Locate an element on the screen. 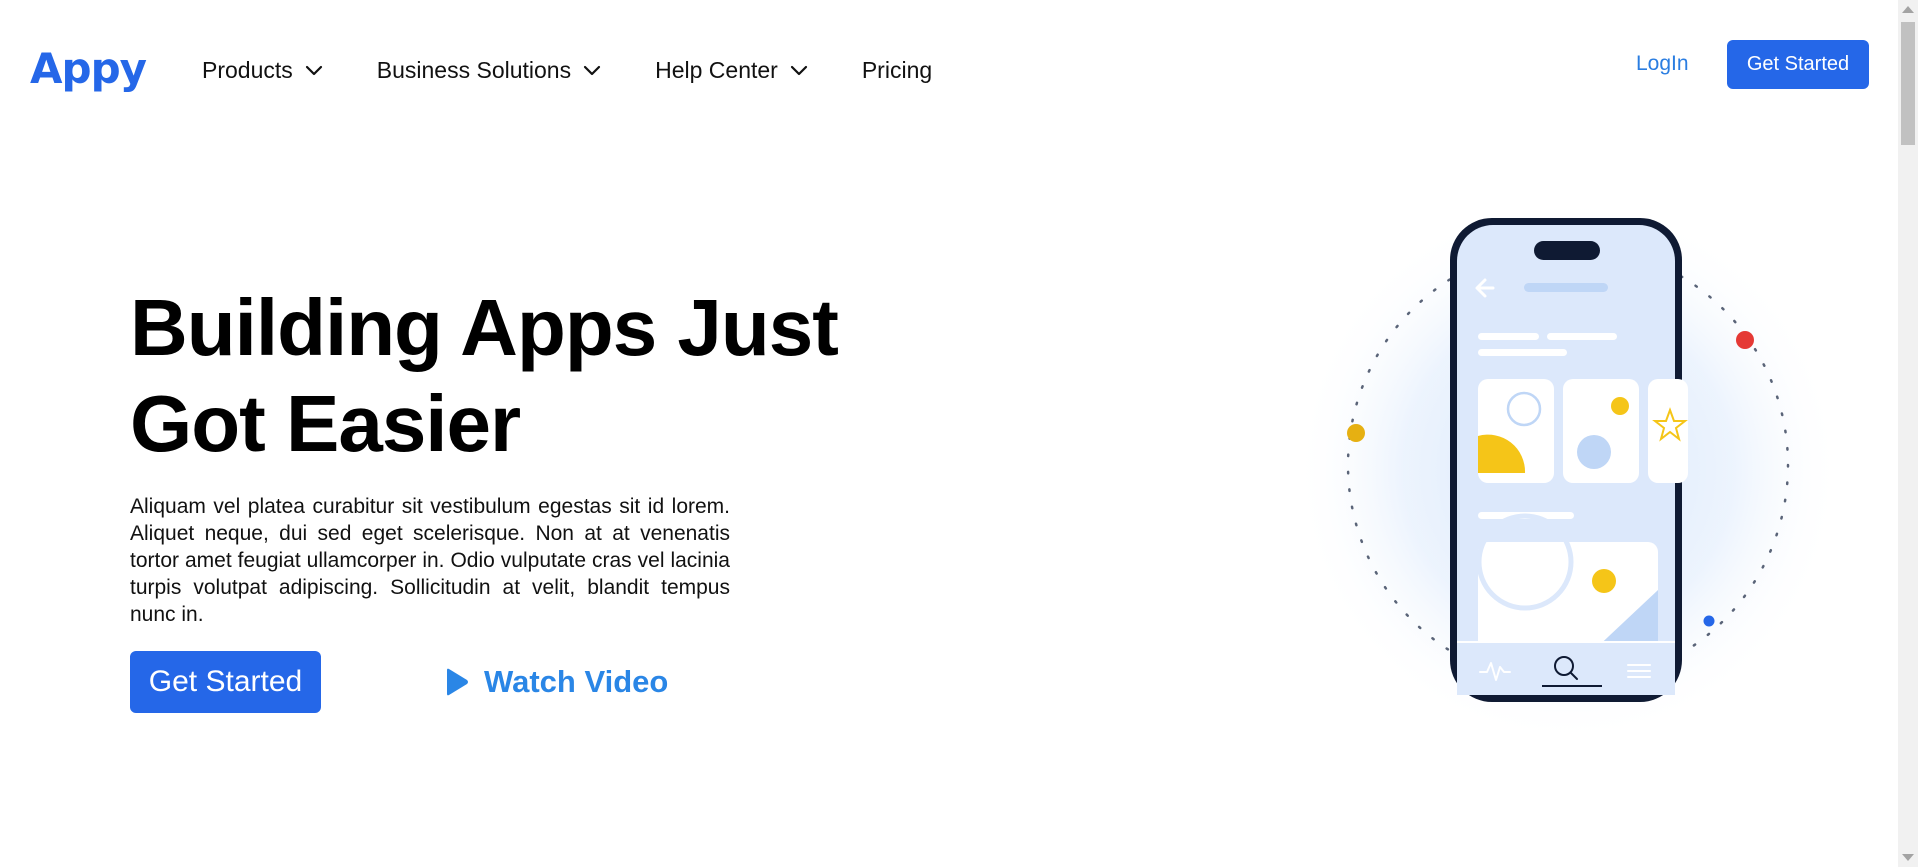 This screenshot has width=1918, height=867. nav-item-label: Pricing is located at coordinates (897, 69).